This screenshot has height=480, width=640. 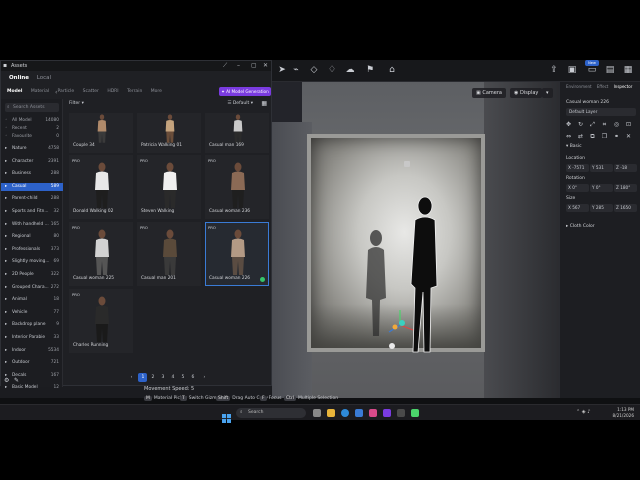 What do you see at coordinates (169, 254) in the screenshot?
I see `asset-card: PRO Casual man 201` at bounding box center [169, 254].